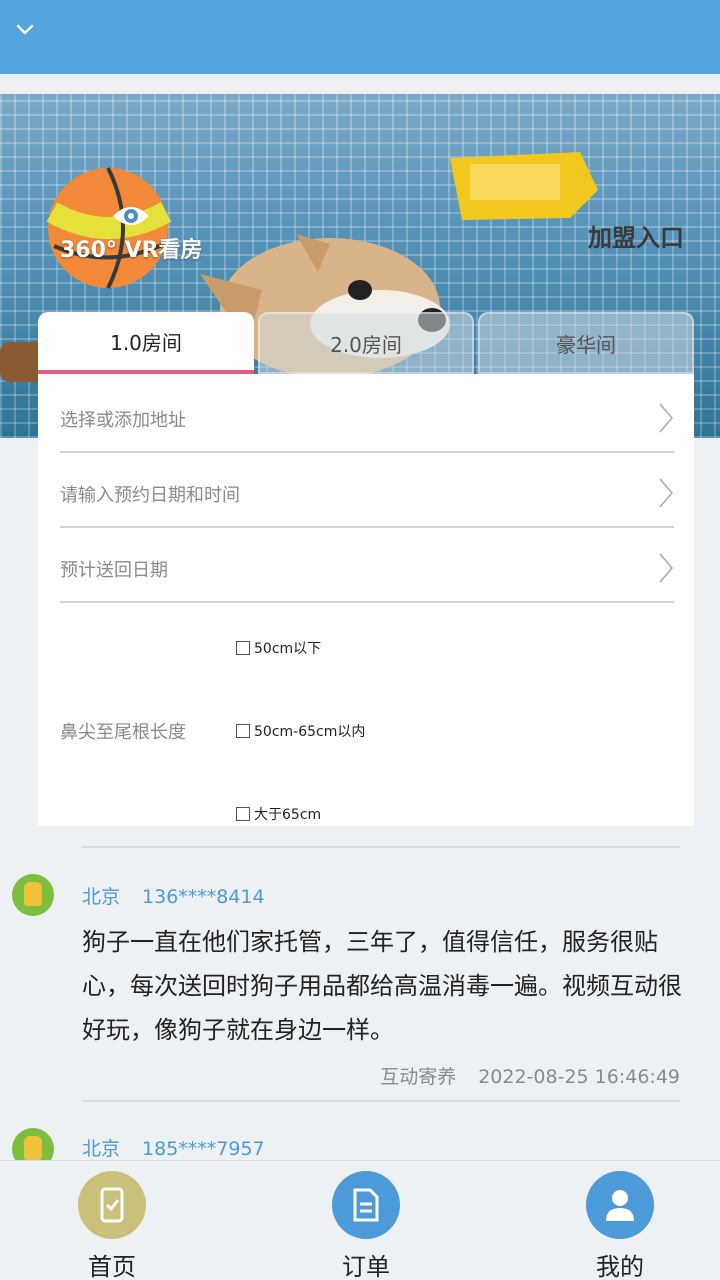 This screenshot has width=720, height=1280. Describe the element at coordinates (25, 29) in the screenshot. I see `chevron-down-icon` at that location.